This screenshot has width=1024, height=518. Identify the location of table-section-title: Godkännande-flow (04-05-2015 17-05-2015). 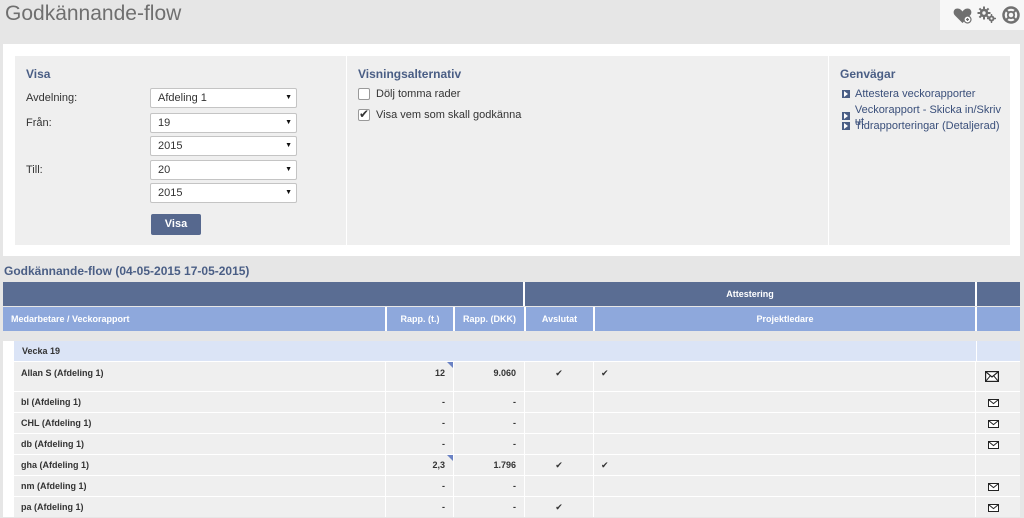
(127, 271).